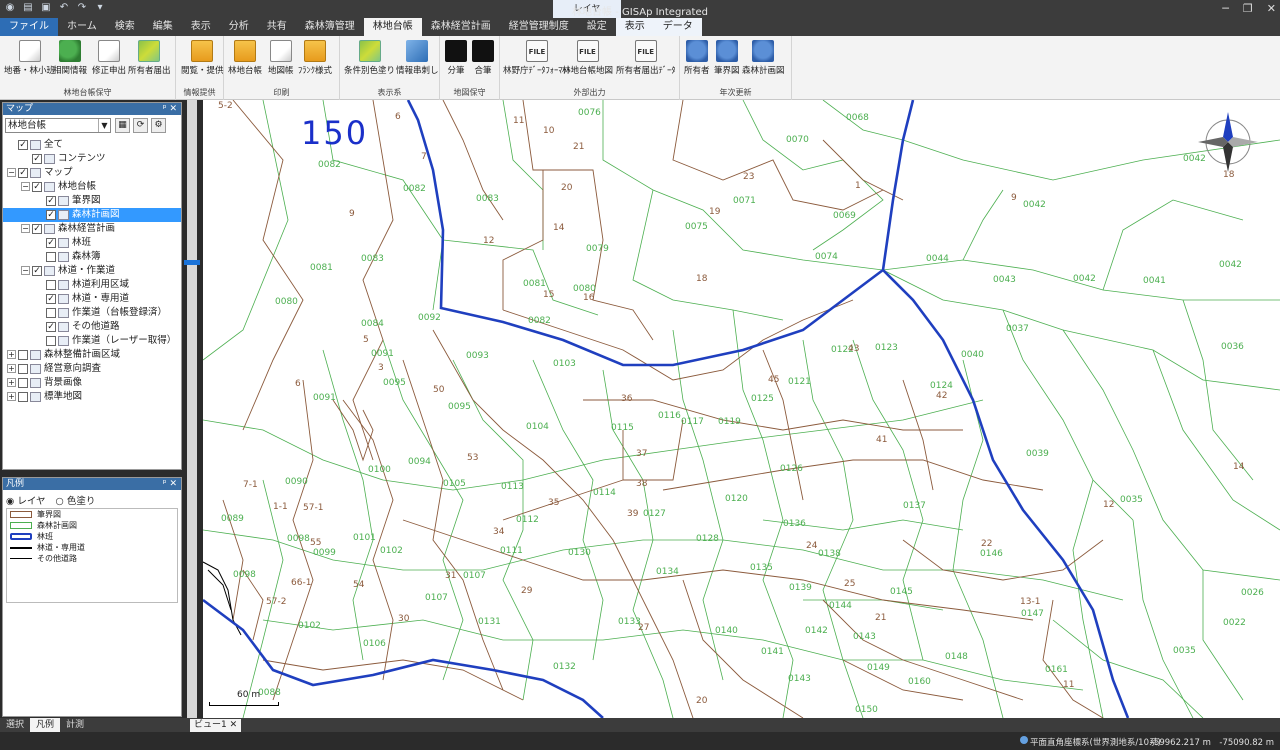 This screenshot has width=1280, height=750. What do you see at coordinates (537, 58) in the screenshot?
I see `forestry-agency-format-button: FILE 林野庁ﾃﾞｰﾀﾌｫｰﾏｯﾄ` at bounding box center [537, 58].